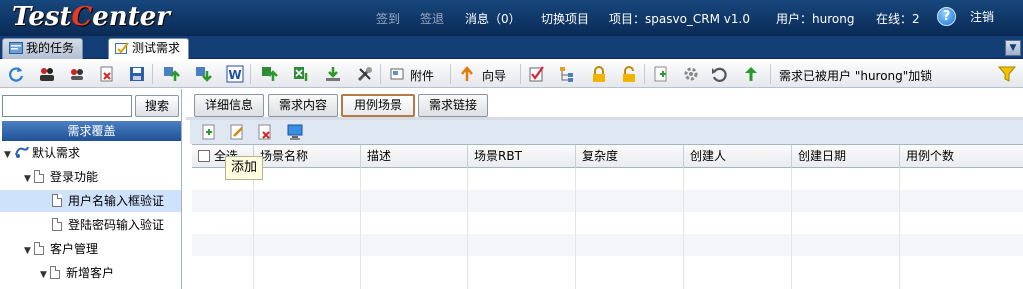 Image resolution: width=1023 pixels, height=289 pixels. What do you see at coordinates (204, 156) in the screenshot?
I see `select-all-checkbox` at bounding box center [204, 156].